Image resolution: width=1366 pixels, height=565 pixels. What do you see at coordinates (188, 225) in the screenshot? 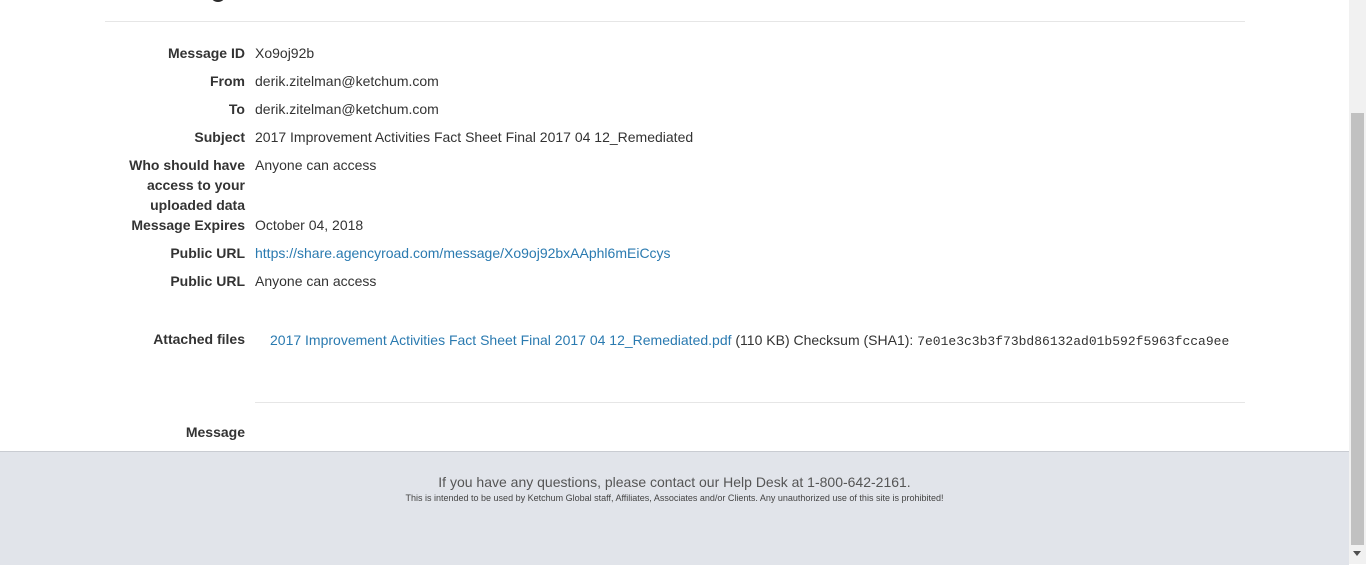
I see `expires-label: Message Expires` at bounding box center [188, 225].